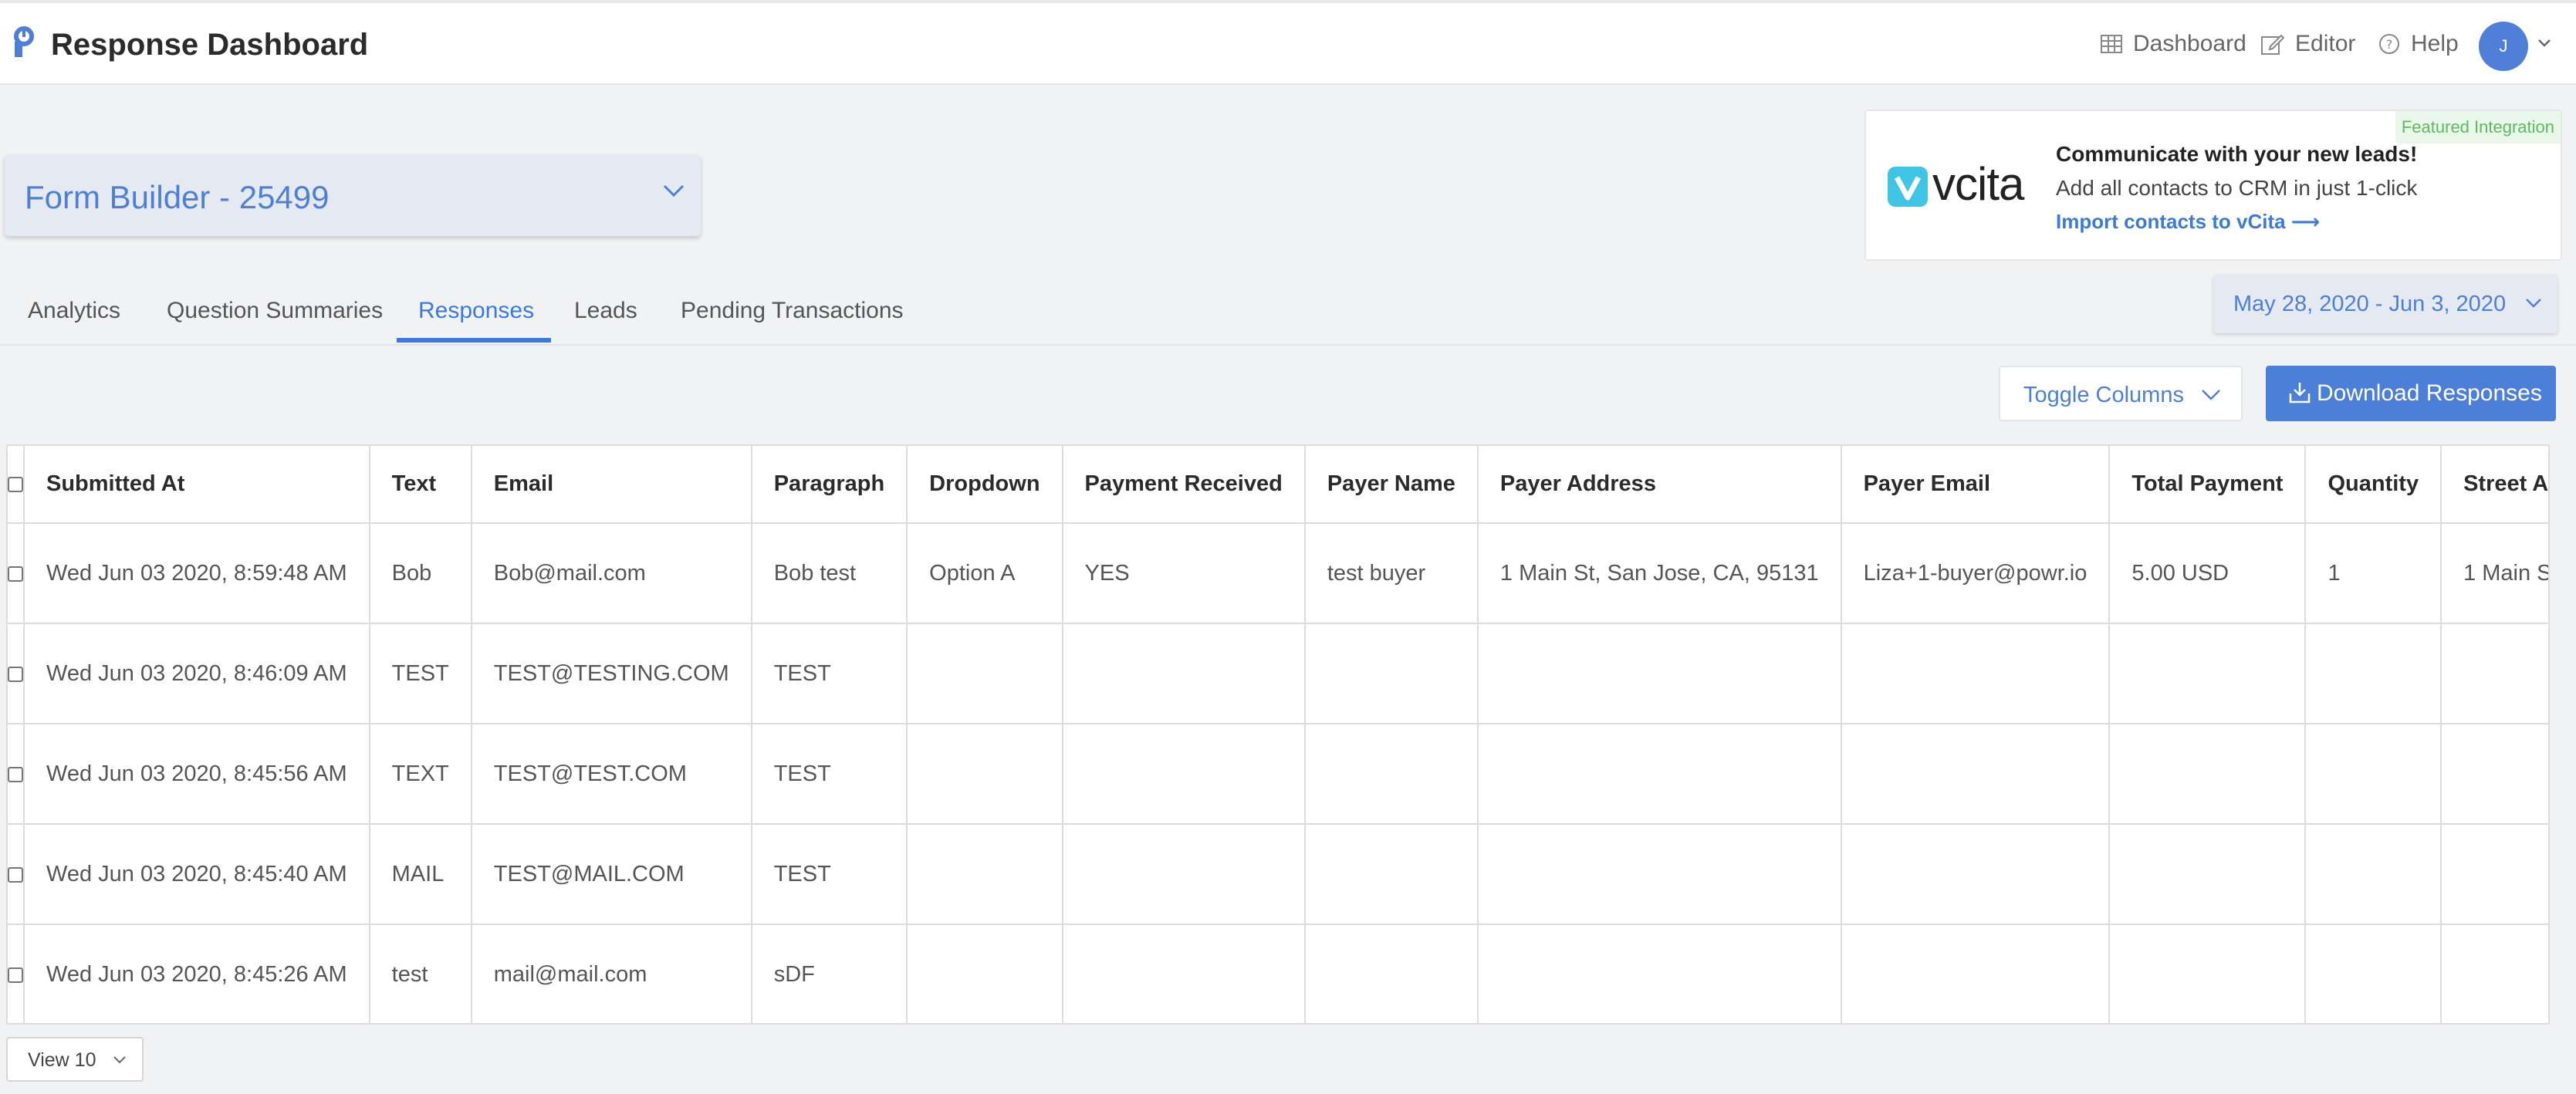 This screenshot has height=1094, width=2576. What do you see at coordinates (197, 774) in the screenshot?
I see `table-cell: Wed Jun 03 2020, 8:45:56 AM` at bounding box center [197, 774].